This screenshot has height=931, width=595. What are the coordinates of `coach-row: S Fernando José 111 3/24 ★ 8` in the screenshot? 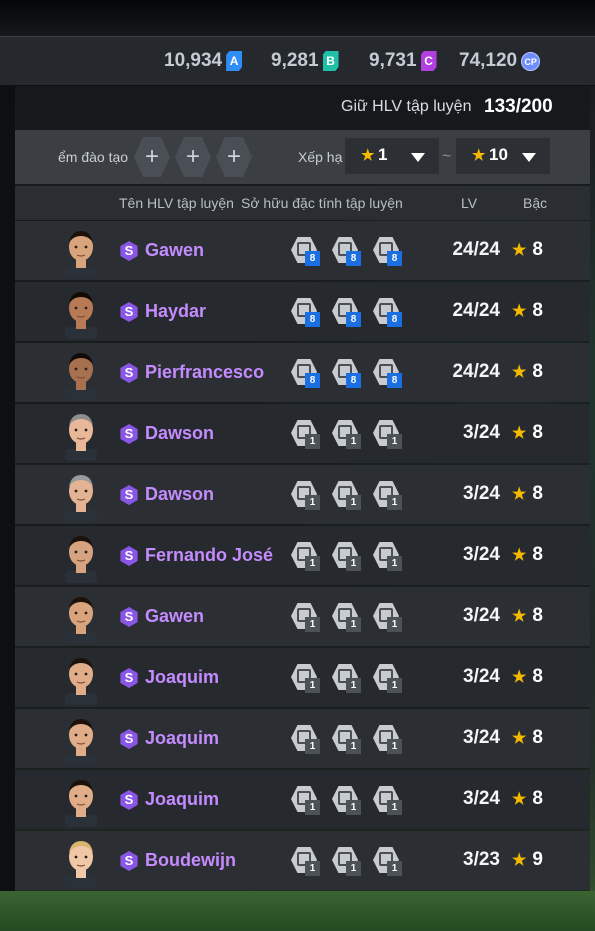 It's located at (302, 555).